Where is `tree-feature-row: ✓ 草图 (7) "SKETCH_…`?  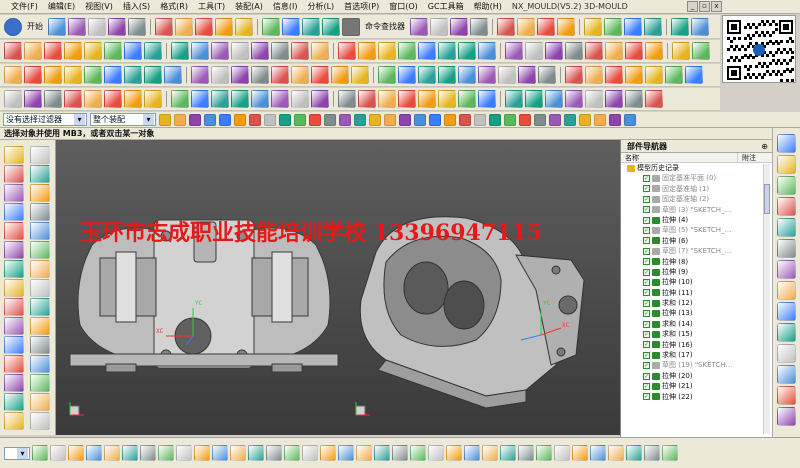
tree-feature-row: ✓ 草图 (7) "SKETCH_… is located at coordinates (696, 251).